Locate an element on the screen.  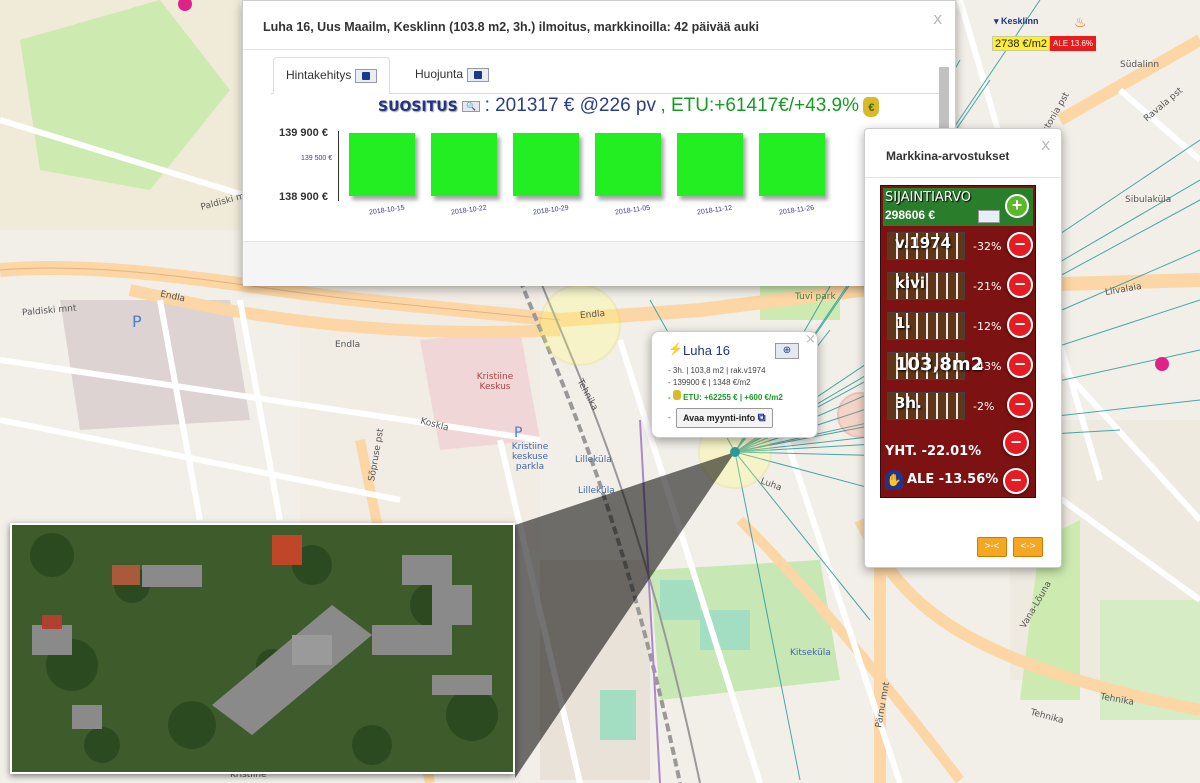
ytick-label-min: 138 900 € is located at coordinates (303, 197).